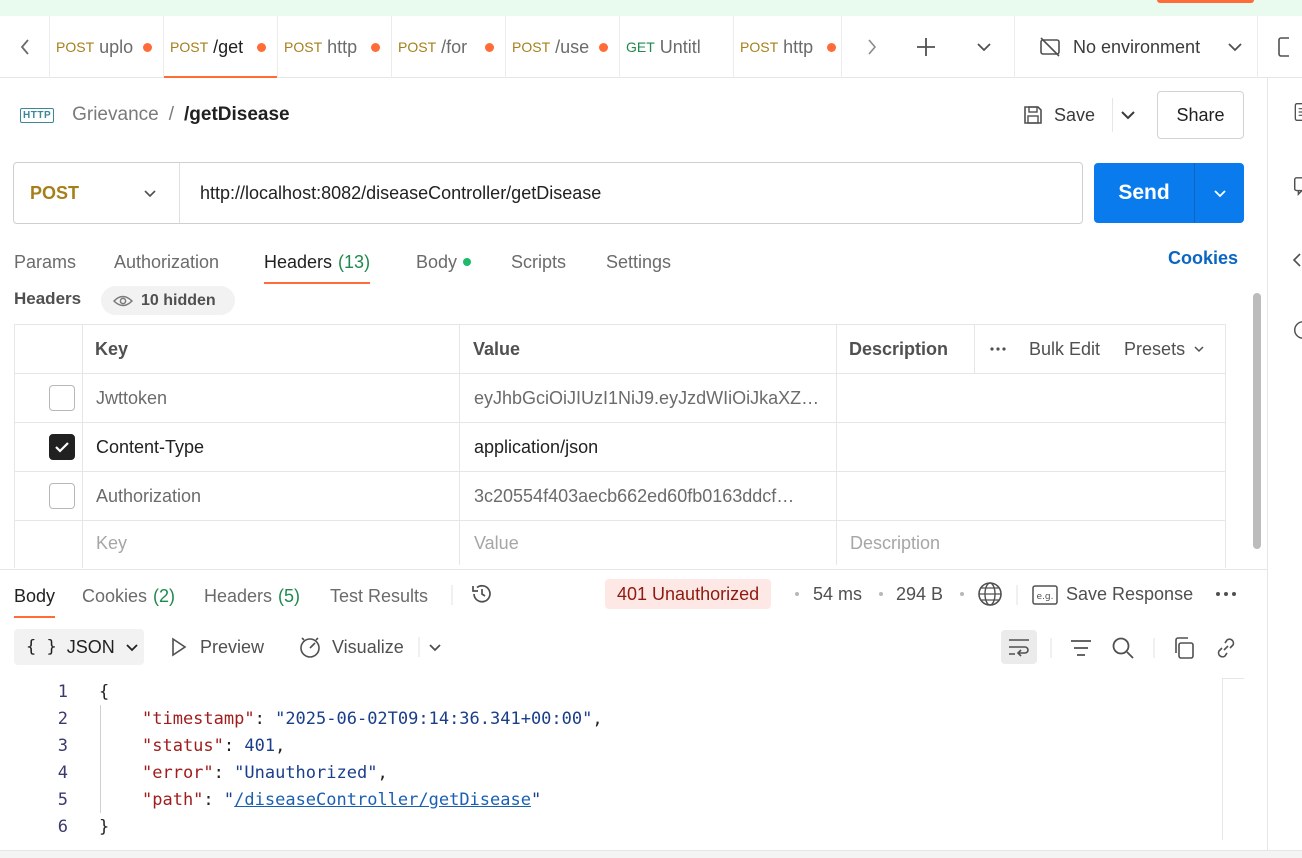  Describe the element at coordinates (438, 647) in the screenshot. I see `visualize-options-dropdown` at that location.